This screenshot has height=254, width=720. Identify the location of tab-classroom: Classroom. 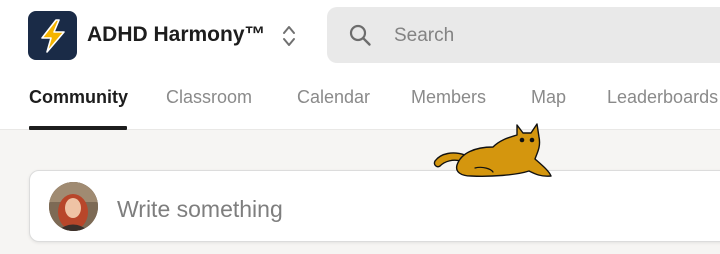
(209, 97).